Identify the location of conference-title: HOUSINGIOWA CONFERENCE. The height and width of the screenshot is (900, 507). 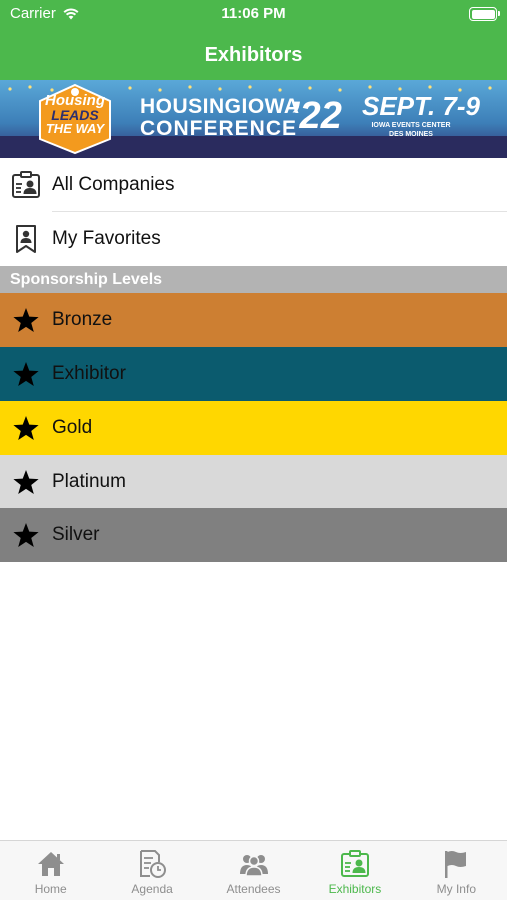
(220, 118).